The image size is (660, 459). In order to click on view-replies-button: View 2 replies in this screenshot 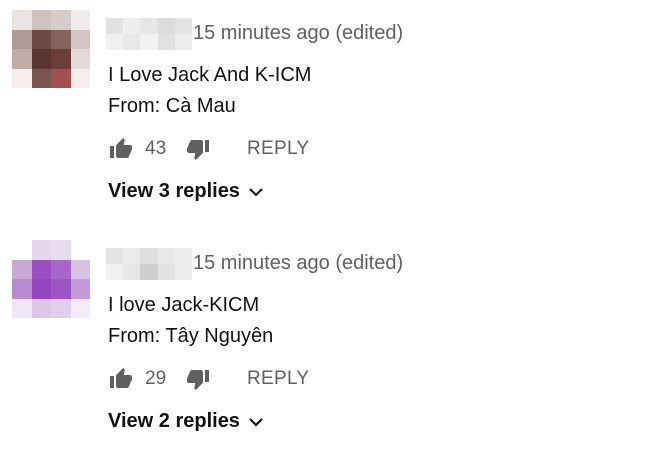, I will do `click(186, 421)`.